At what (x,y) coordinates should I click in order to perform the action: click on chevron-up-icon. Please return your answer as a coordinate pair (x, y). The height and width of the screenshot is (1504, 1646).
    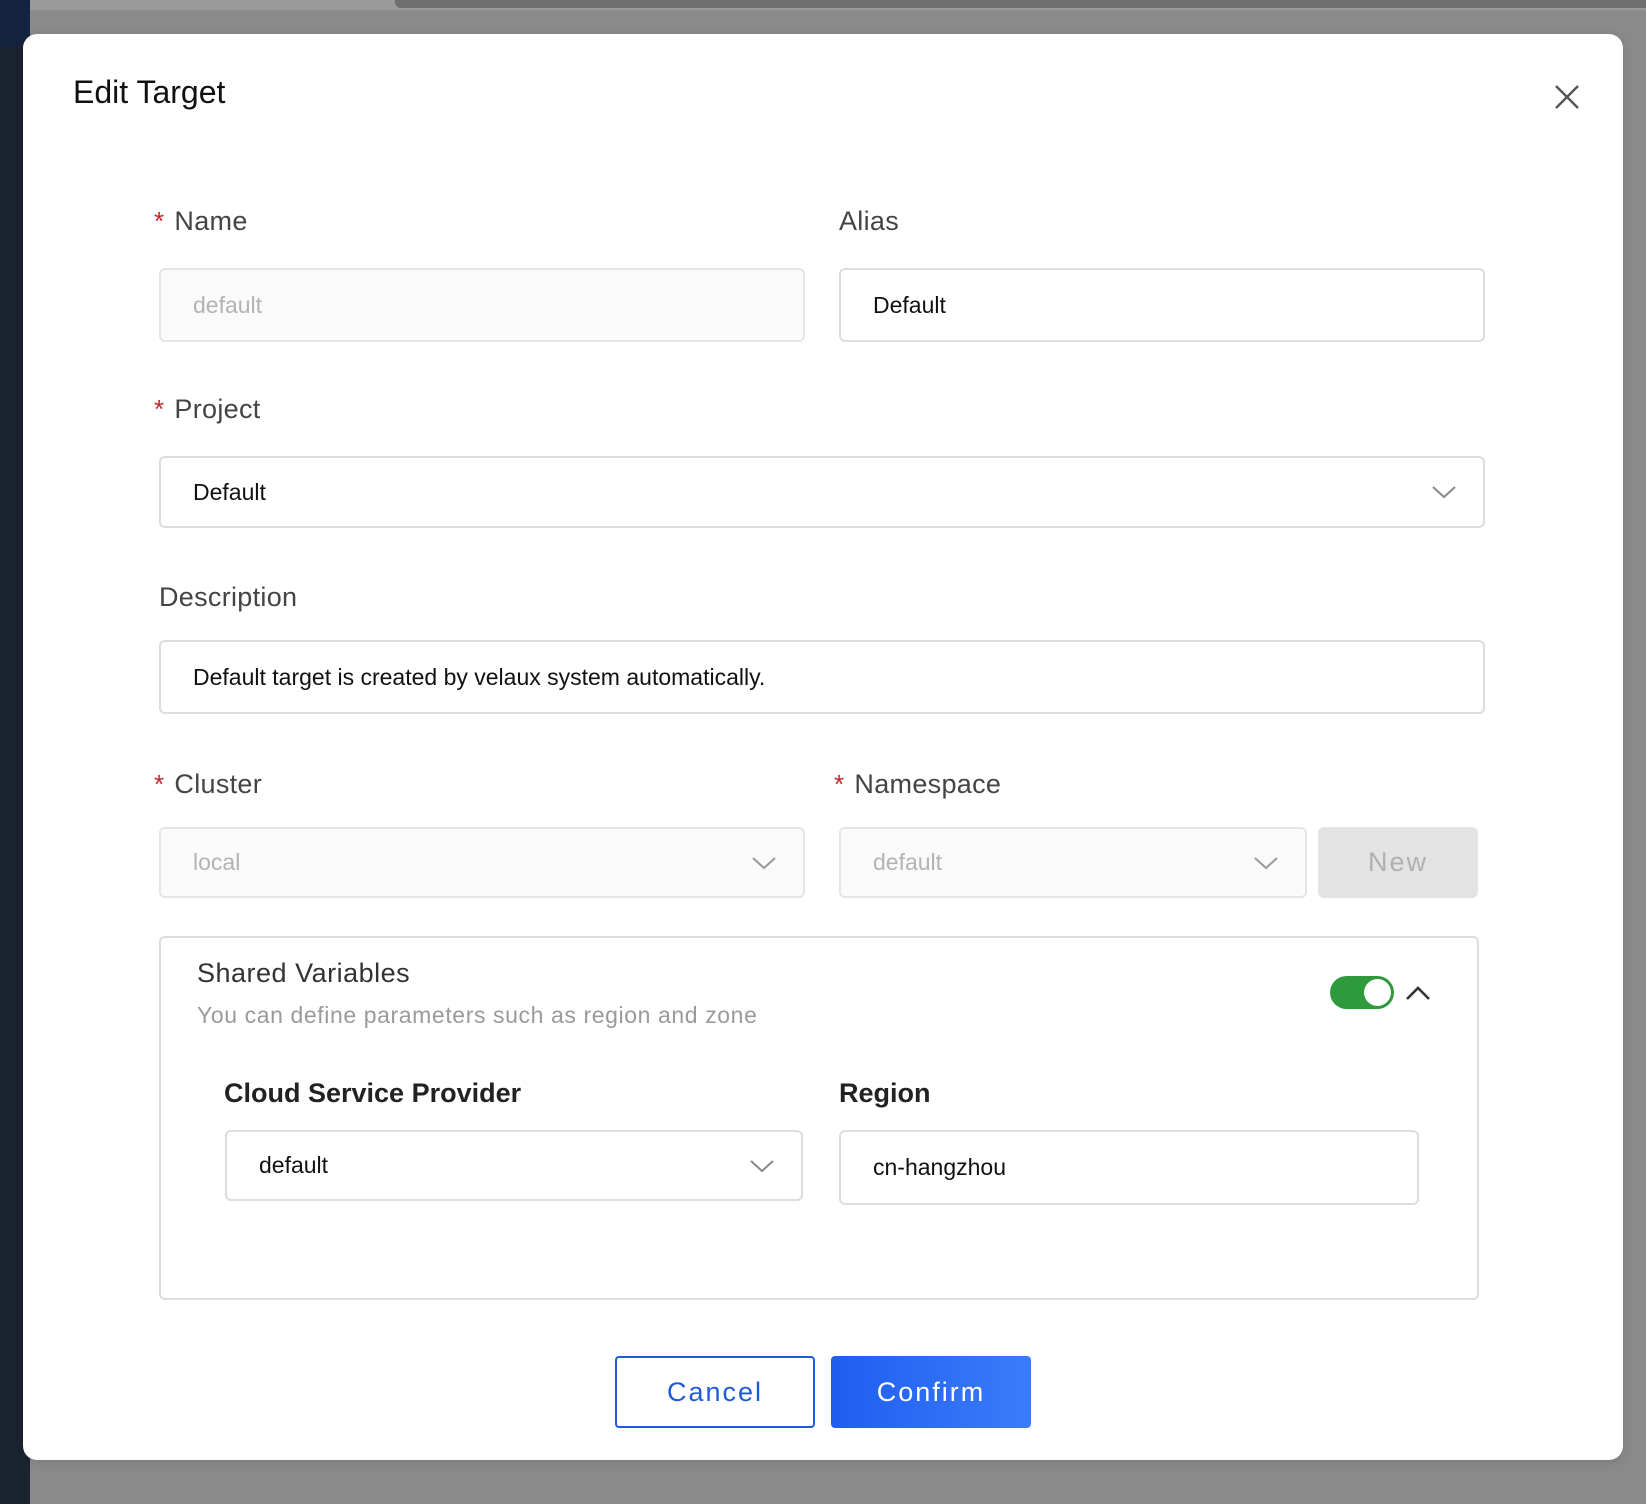
    Looking at the image, I should click on (1418, 993).